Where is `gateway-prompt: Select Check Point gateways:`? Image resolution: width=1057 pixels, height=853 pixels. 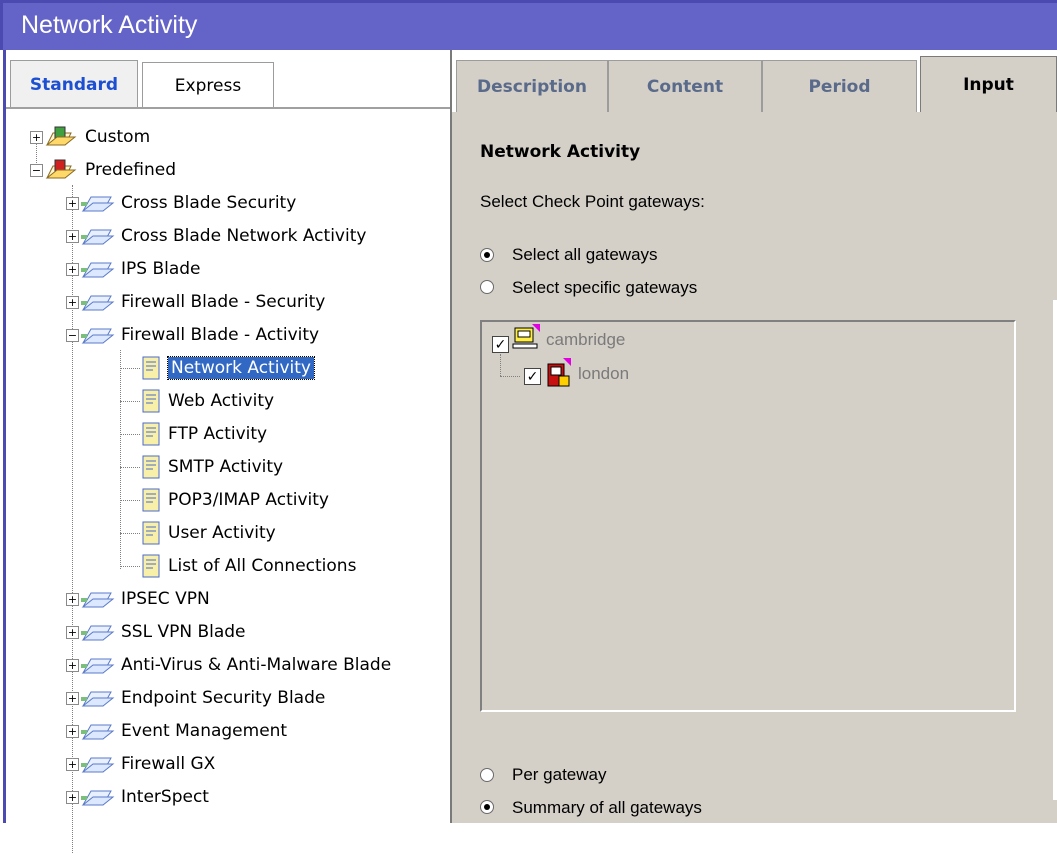 gateway-prompt: Select Check Point gateways: is located at coordinates (592, 201).